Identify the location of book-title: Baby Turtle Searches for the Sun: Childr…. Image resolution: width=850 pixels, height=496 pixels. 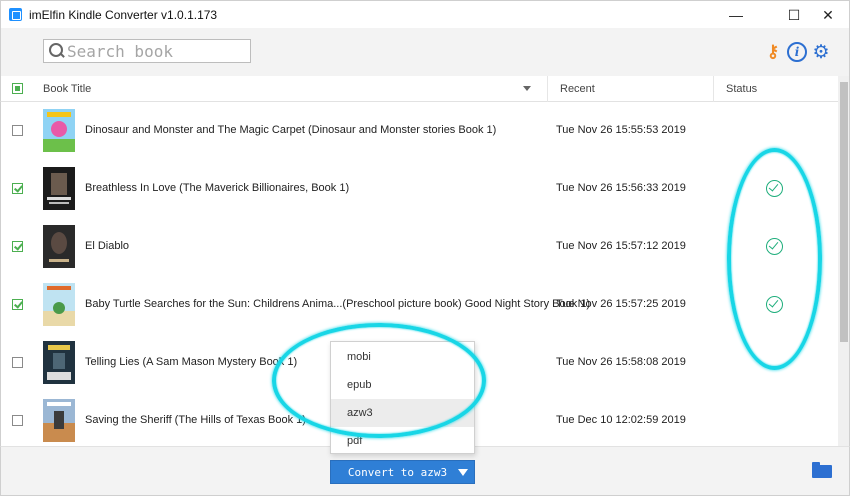
(338, 304).